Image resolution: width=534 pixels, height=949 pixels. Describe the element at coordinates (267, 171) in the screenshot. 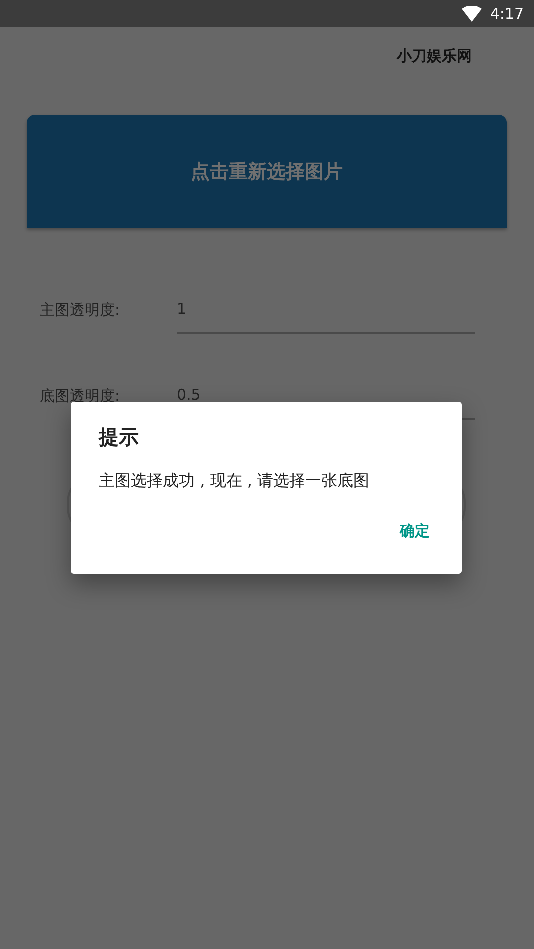

I see `select-image-button: 点击重新选择图片` at that location.